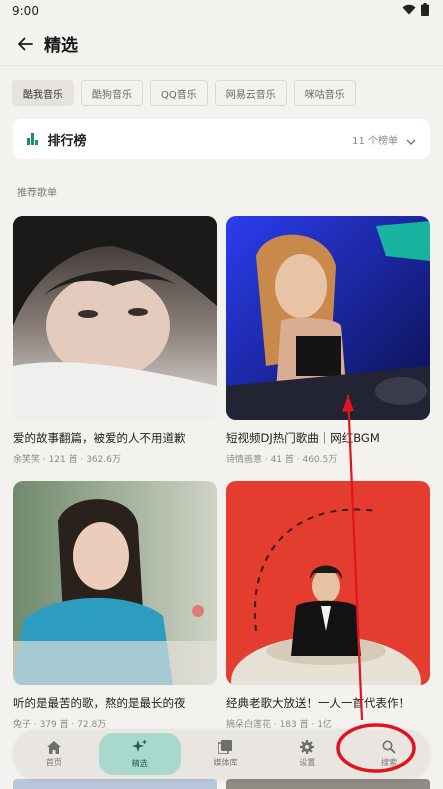  I want to click on status-time: 9:00, so click(25, 11).